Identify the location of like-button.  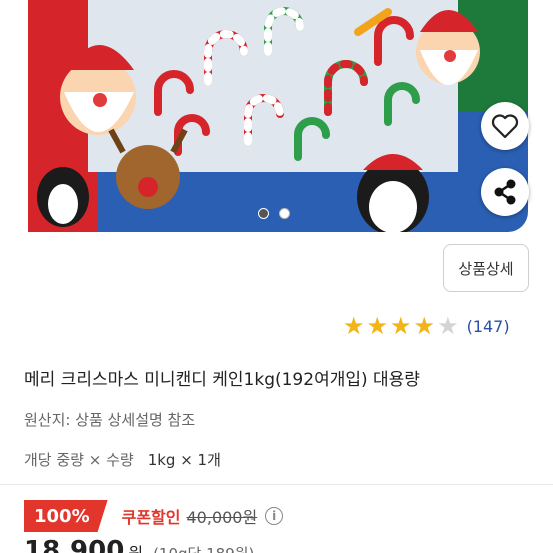
(505, 126).